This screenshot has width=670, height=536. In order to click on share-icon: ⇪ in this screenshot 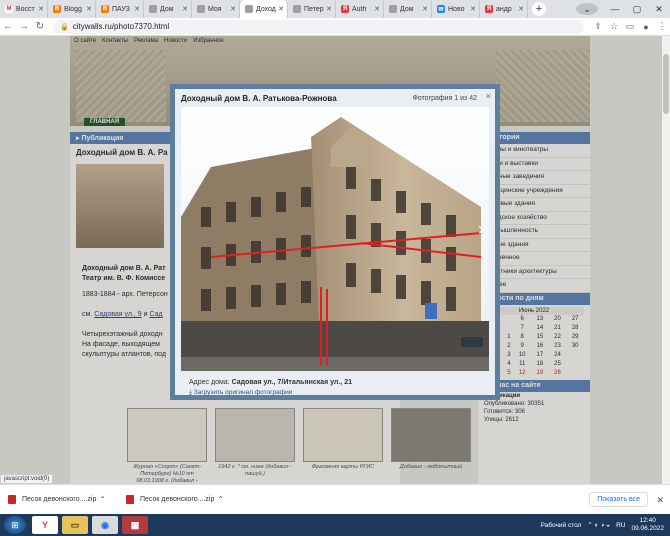, I will do `click(598, 26)`.